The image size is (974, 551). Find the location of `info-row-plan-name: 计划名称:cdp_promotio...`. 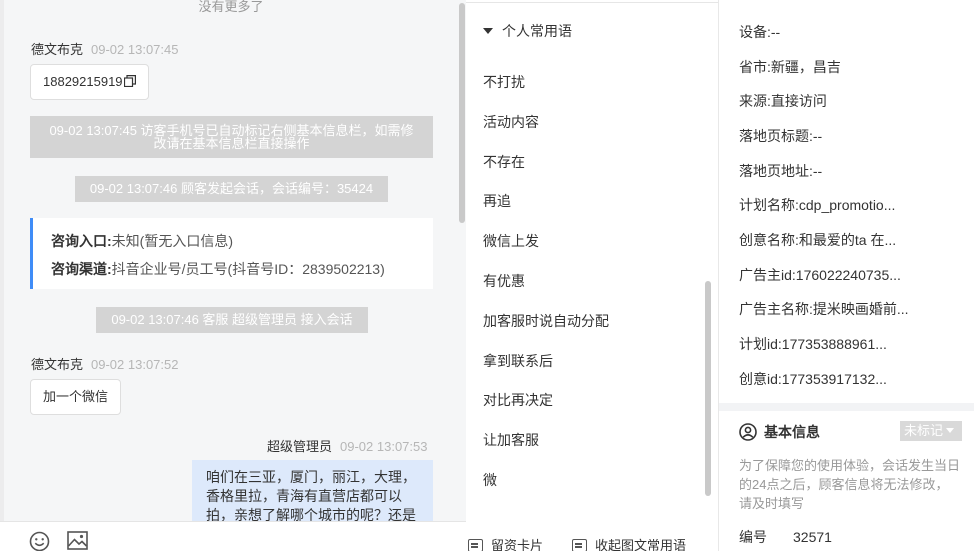

info-row-plan-name: 计划名称:cdp_promotio... is located at coordinates (817, 205).